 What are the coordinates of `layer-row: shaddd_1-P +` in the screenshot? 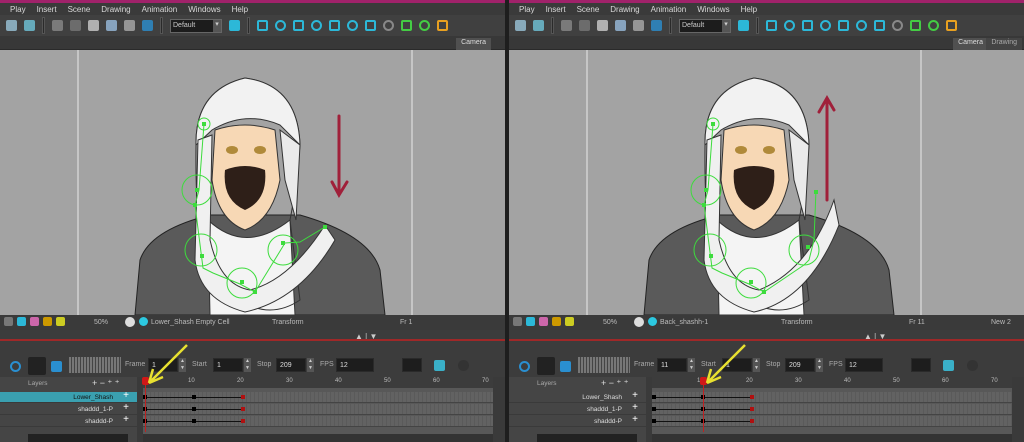 It's located at (577, 408).